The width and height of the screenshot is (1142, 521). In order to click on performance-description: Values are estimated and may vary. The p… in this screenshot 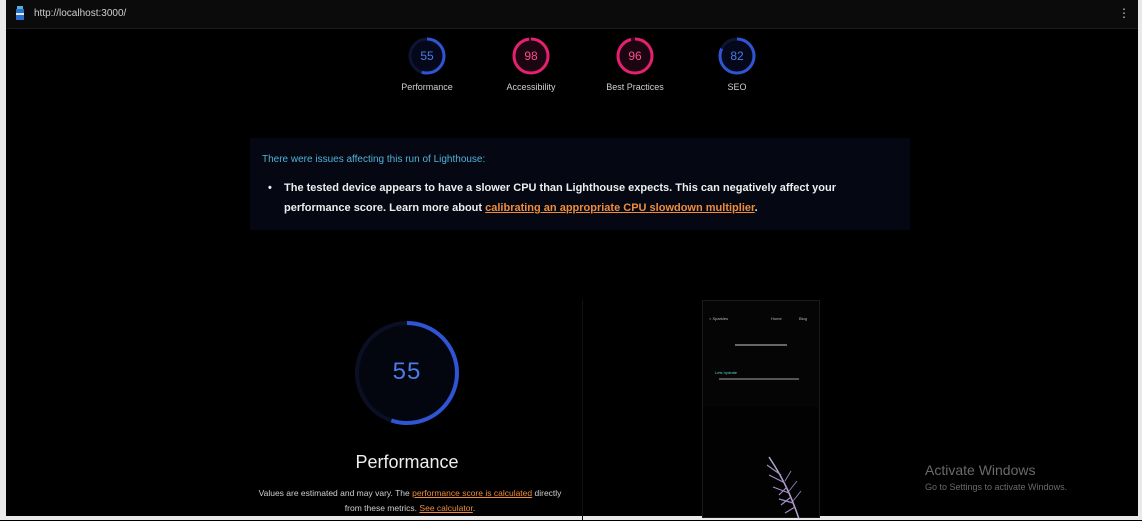, I will do `click(410, 501)`.